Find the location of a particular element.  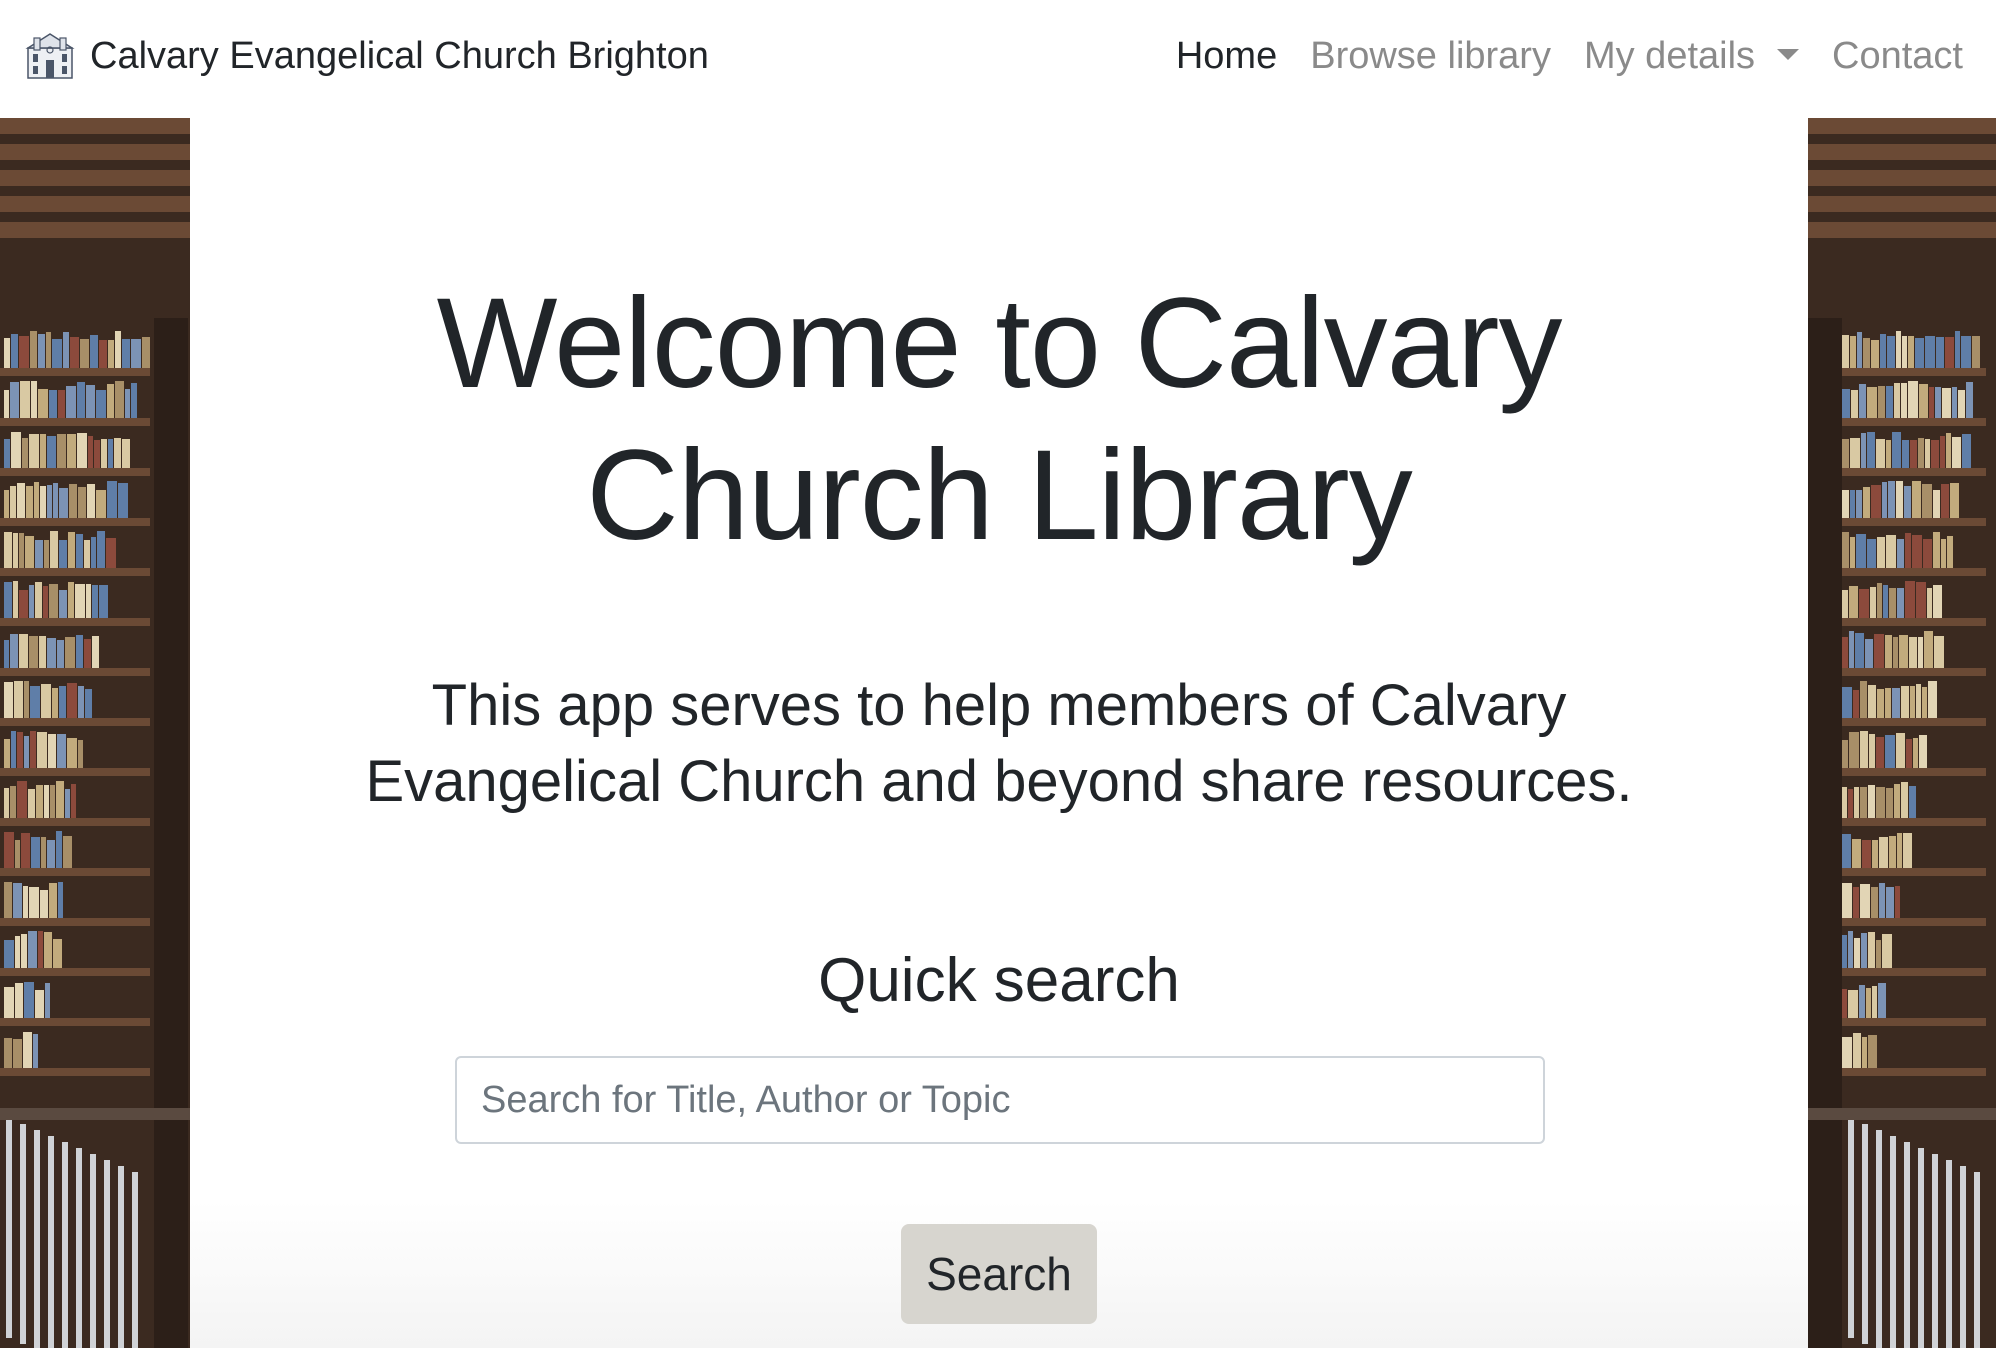

nav-home-link: Home is located at coordinates (1226, 56).